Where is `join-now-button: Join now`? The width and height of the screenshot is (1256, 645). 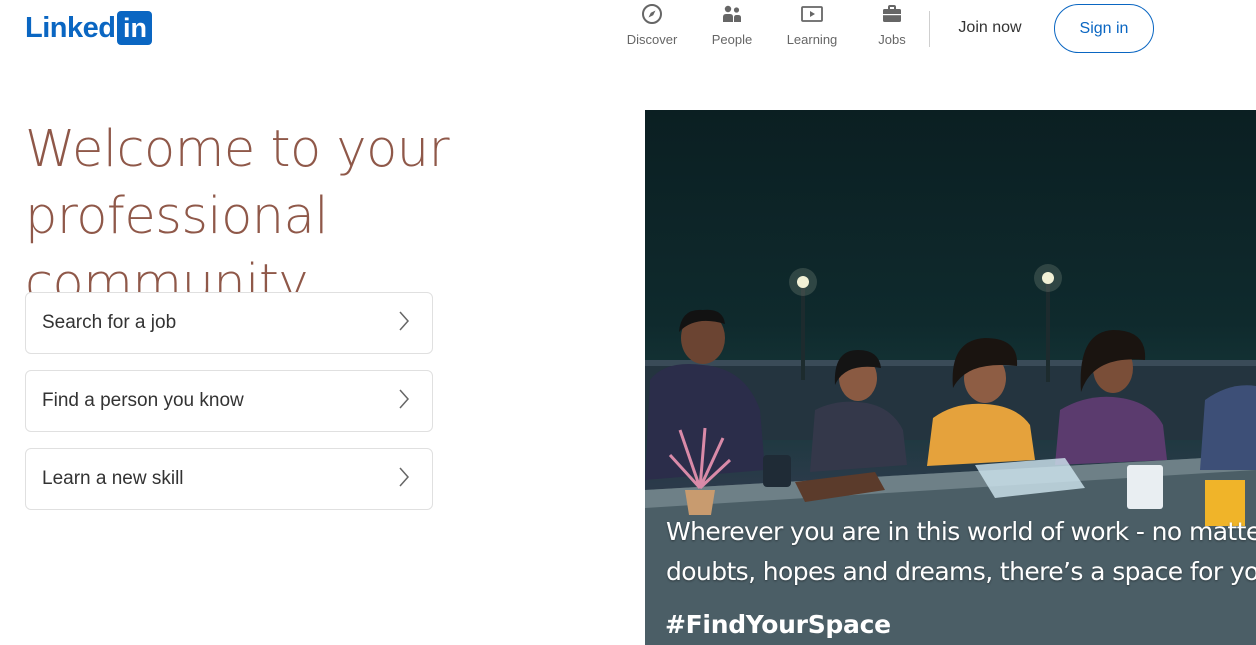 join-now-button: Join now is located at coordinates (990, 28).